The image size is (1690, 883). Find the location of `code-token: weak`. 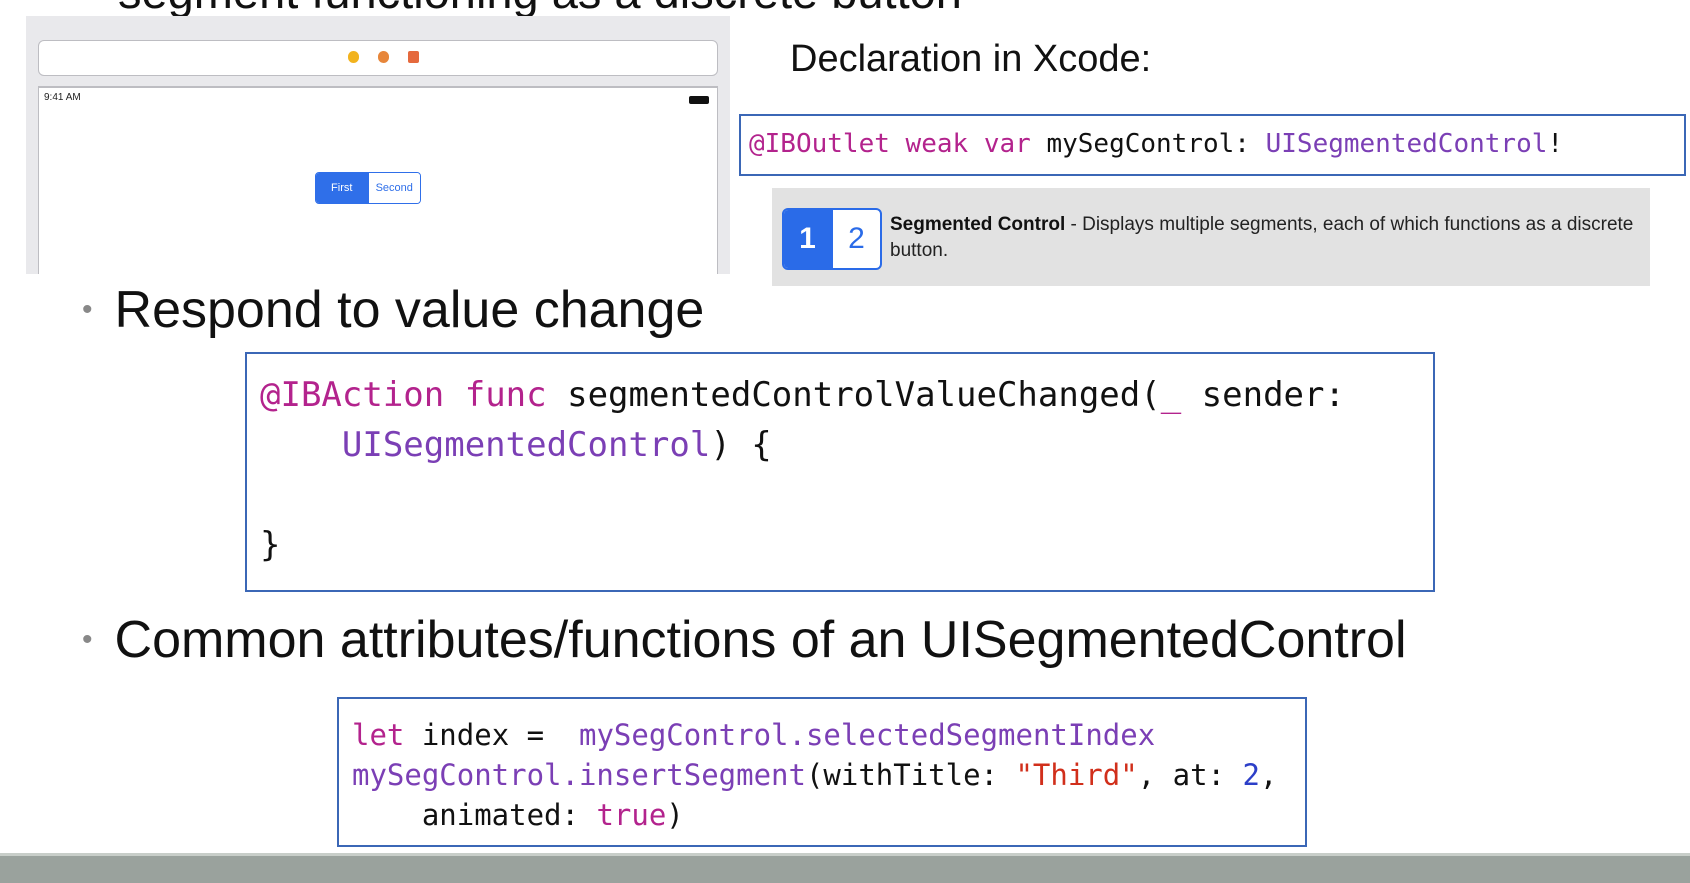

code-token: weak is located at coordinates (937, 144).